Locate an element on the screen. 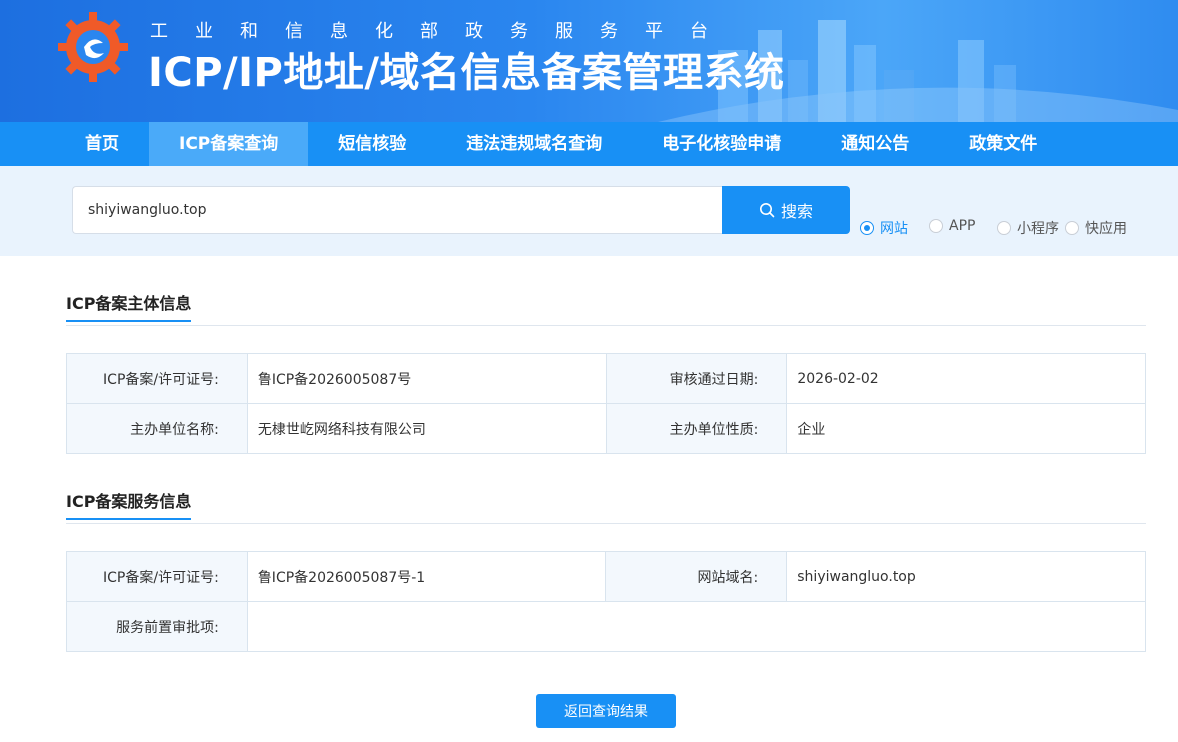  nav-item-e-verify-apply: 电子化核验申请 is located at coordinates (721, 144).